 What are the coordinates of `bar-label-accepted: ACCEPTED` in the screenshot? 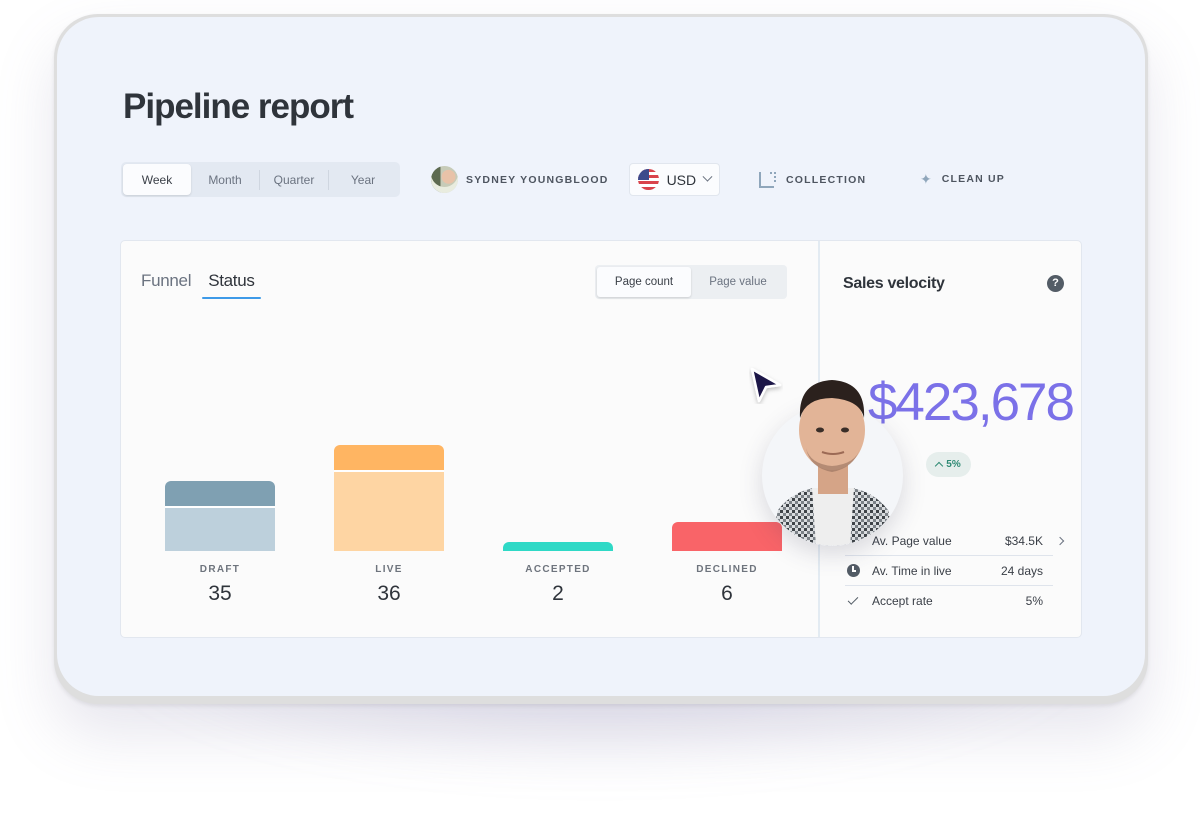 It's located at (558, 569).